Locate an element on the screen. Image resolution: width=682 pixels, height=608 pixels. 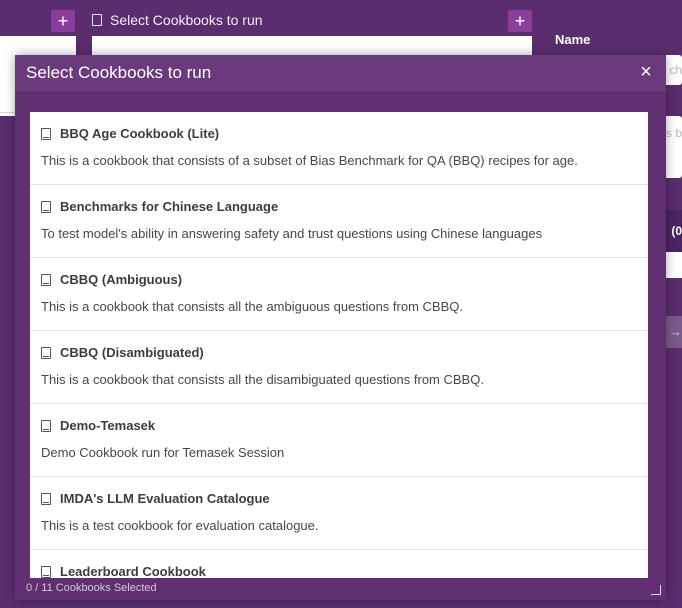
background-header-title: Select Cookbooks to run is located at coordinates (186, 20).